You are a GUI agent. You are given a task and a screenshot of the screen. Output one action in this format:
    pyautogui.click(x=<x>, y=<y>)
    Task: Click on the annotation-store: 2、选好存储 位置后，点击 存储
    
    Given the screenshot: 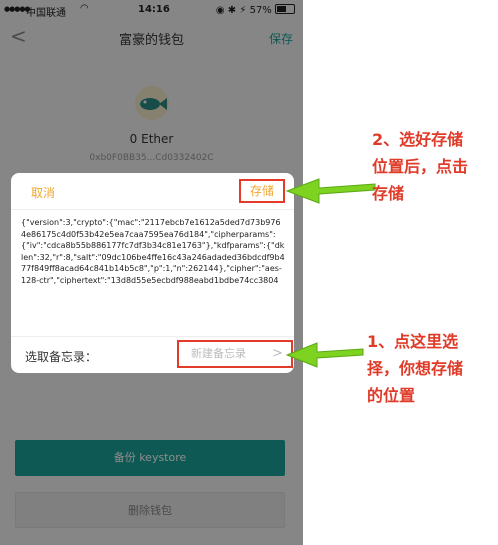 What is the action you would take?
    pyautogui.click(x=420, y=166)
    